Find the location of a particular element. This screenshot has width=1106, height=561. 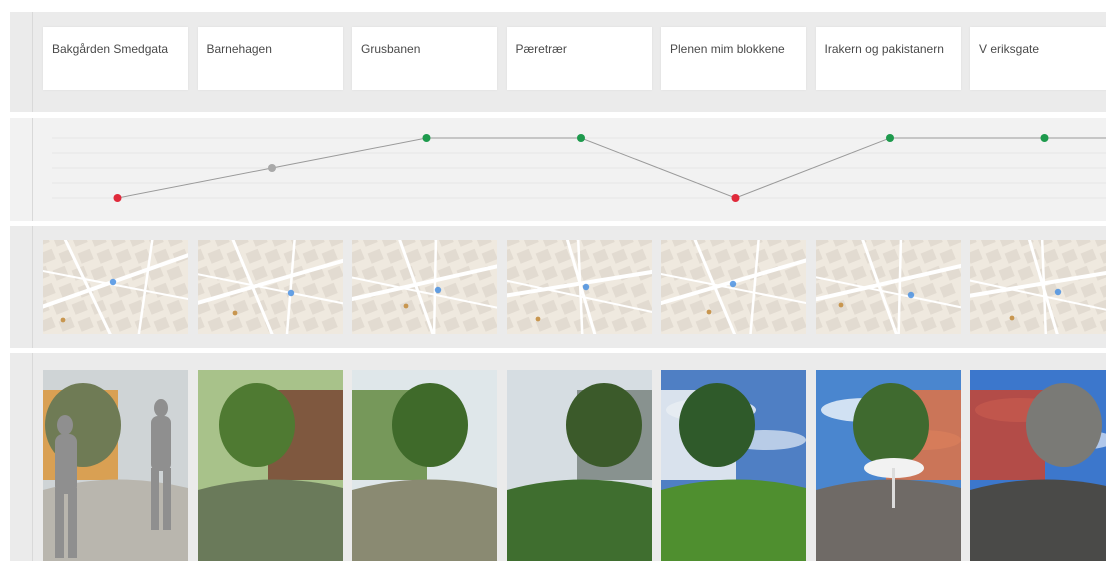

rating-line-chart is located at coordinates (579, 168).